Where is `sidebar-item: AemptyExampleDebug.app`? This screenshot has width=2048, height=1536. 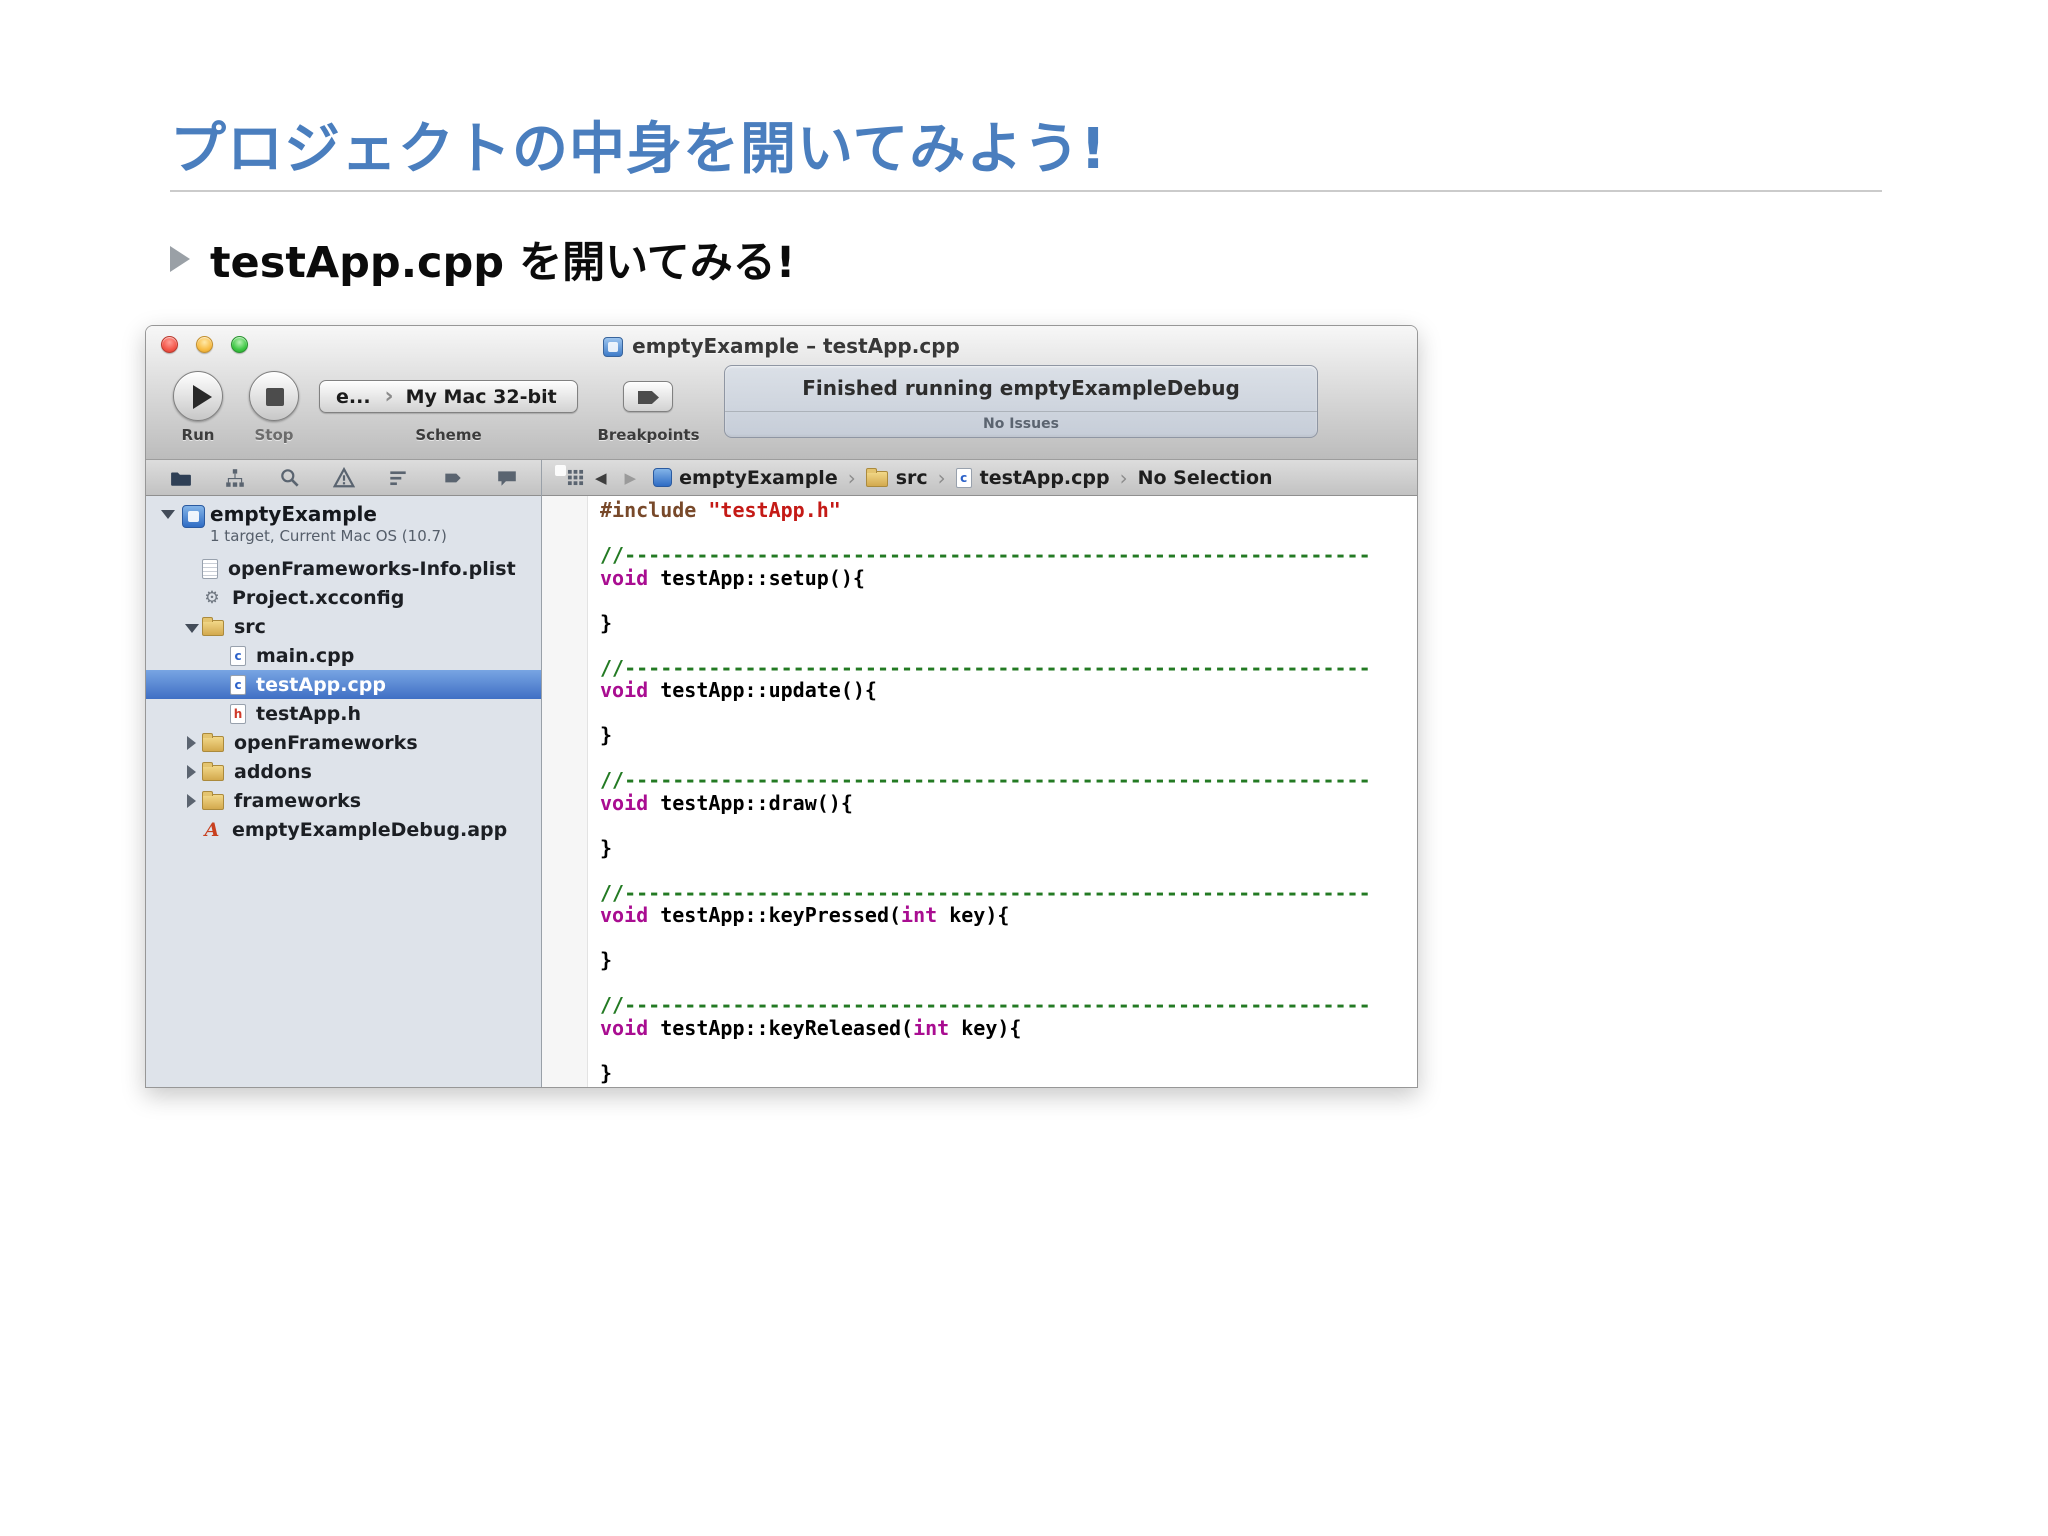
sidebar-item: AemptyExampleDebug.app is located at coordinates (343, 829).